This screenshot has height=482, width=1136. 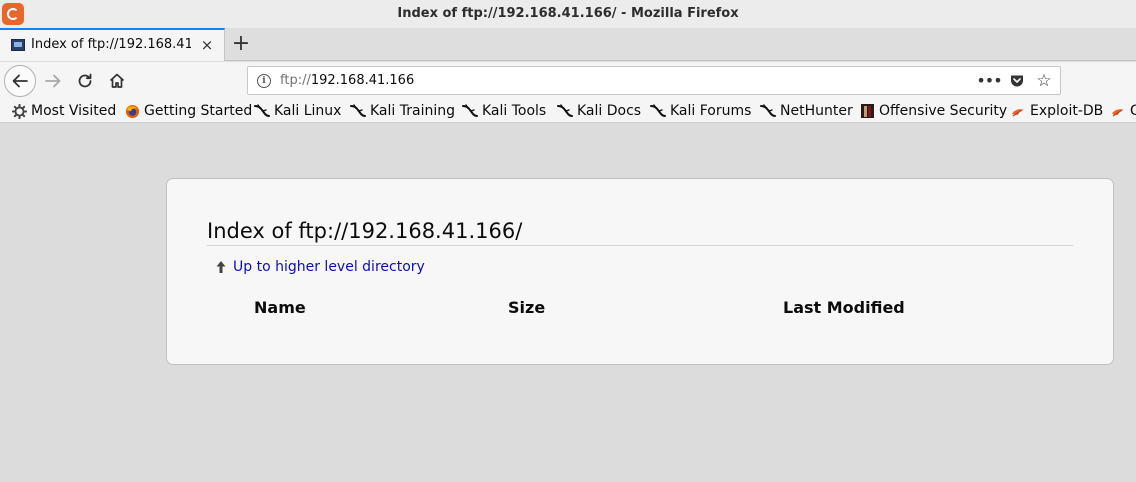 I want to click on pocket-icon, so click(x=1017, y=81).